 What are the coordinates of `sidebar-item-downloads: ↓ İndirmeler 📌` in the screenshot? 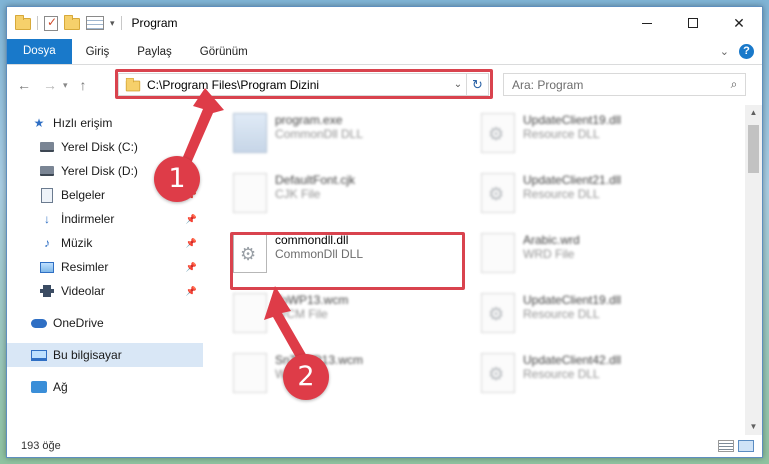 It's located at (105, 219).